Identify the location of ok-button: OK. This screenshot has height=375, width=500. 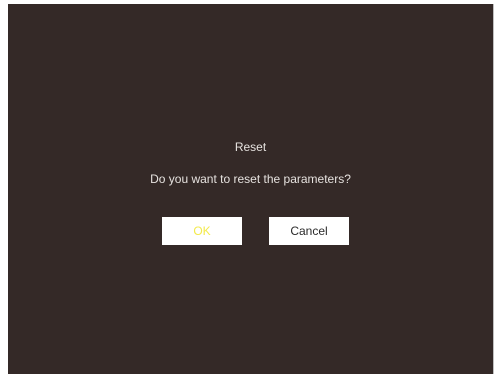
(202, 231).